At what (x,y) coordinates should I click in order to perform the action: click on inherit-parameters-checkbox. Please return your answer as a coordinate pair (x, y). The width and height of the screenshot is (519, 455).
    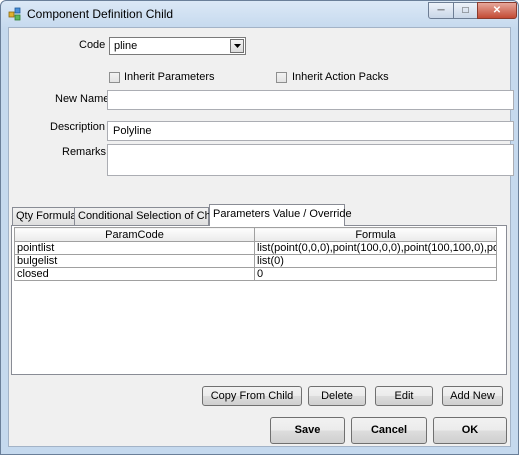
    Looking at the image, I should click on (114, 77).